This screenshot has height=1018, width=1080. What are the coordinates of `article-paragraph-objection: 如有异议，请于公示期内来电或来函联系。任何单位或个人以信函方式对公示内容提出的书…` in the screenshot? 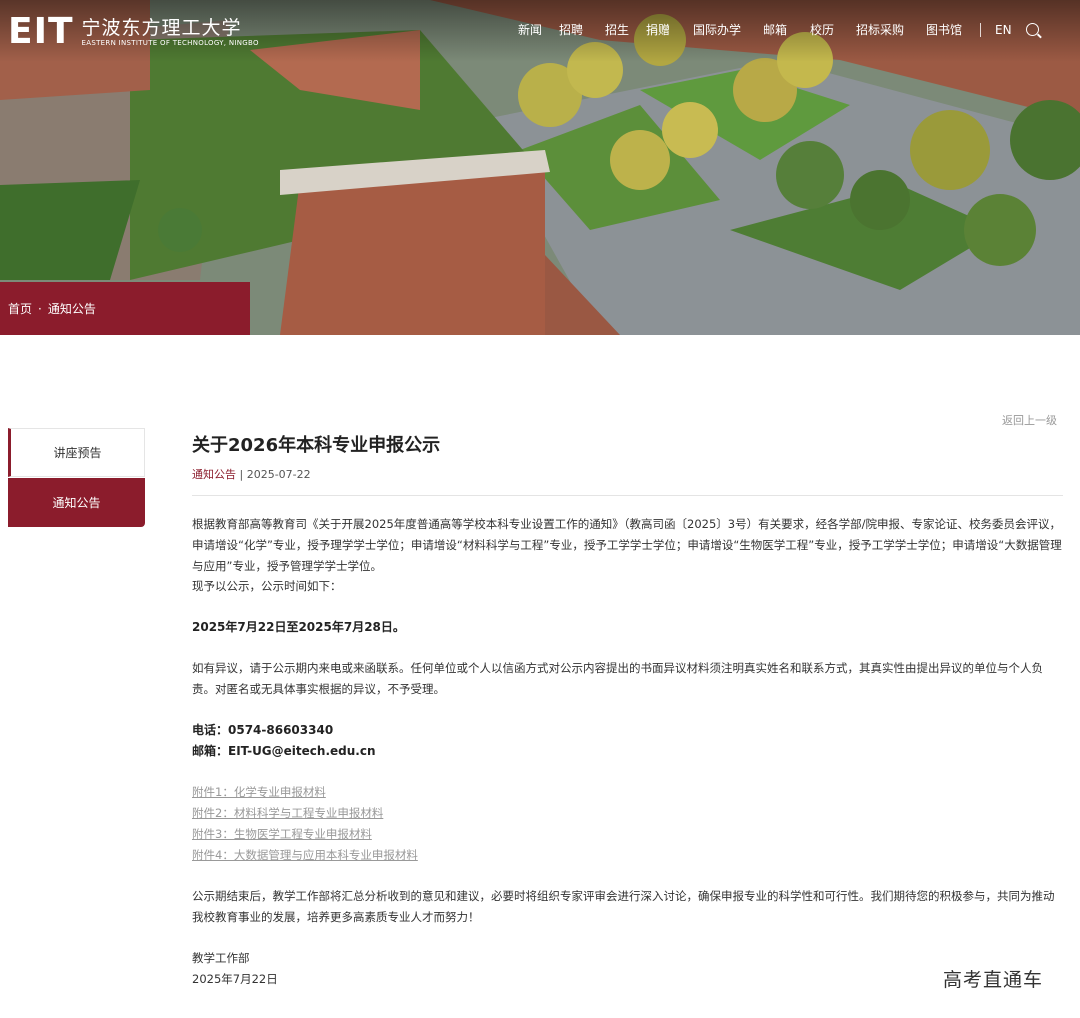 It's located at (617, 678).